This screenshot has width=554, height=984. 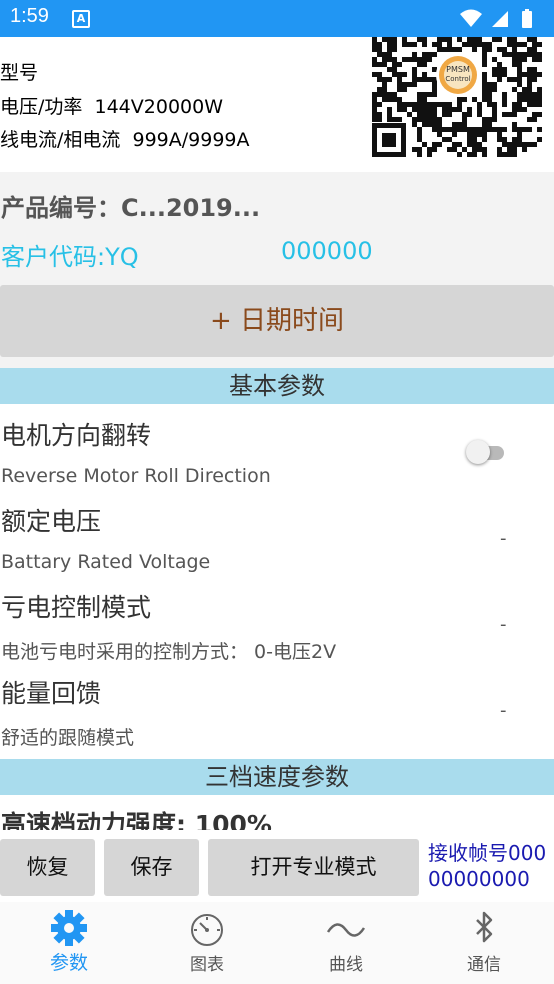 What do you see at coordinates (41, 107) in the screenshot?
I see `voltage-power-label: 电压/功率` at bounding box center [41, 107].